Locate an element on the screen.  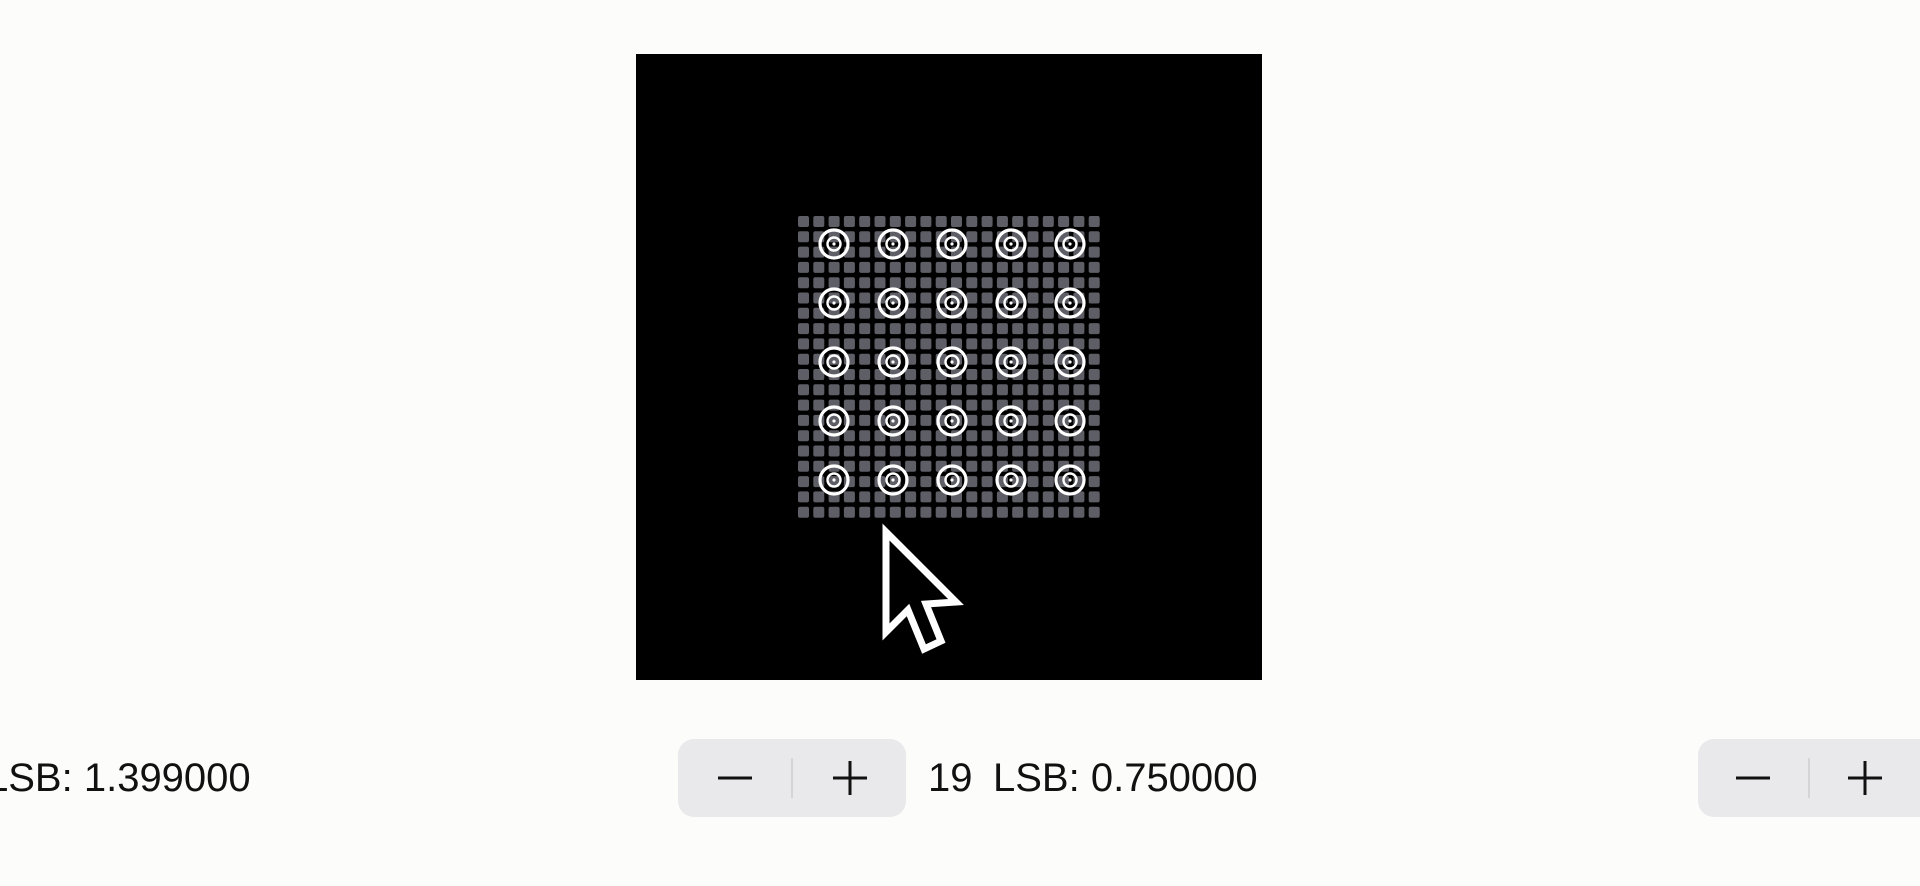
right-increment-button is located at coordinates (1865, 778).